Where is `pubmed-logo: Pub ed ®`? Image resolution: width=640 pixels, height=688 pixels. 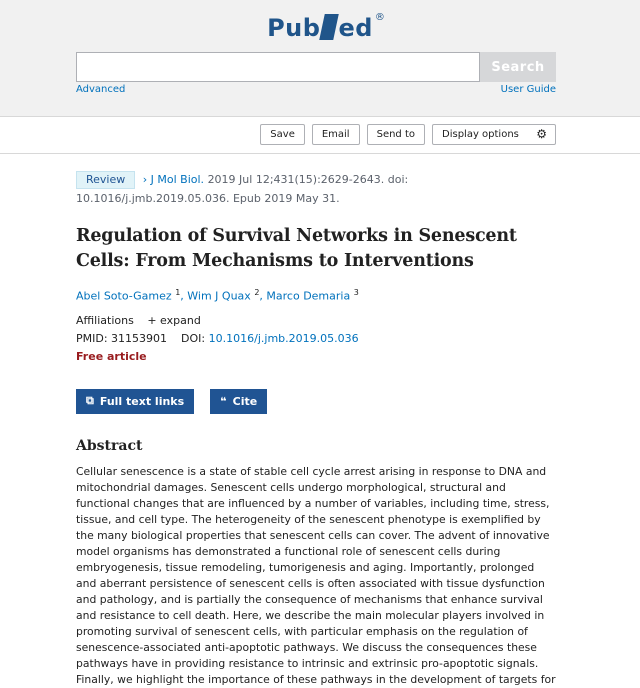 pubmed-logo: Pub ed ® is located at coordinates (320, 30).